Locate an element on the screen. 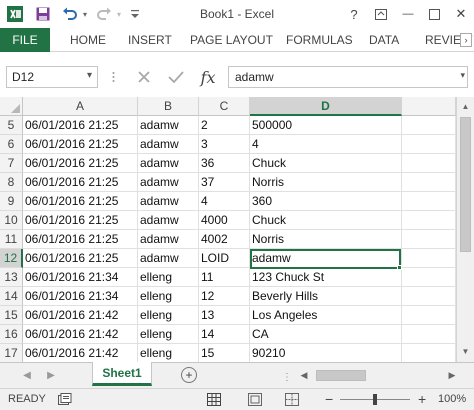  cell-c16: 14 is located at coordinates (224, 334).